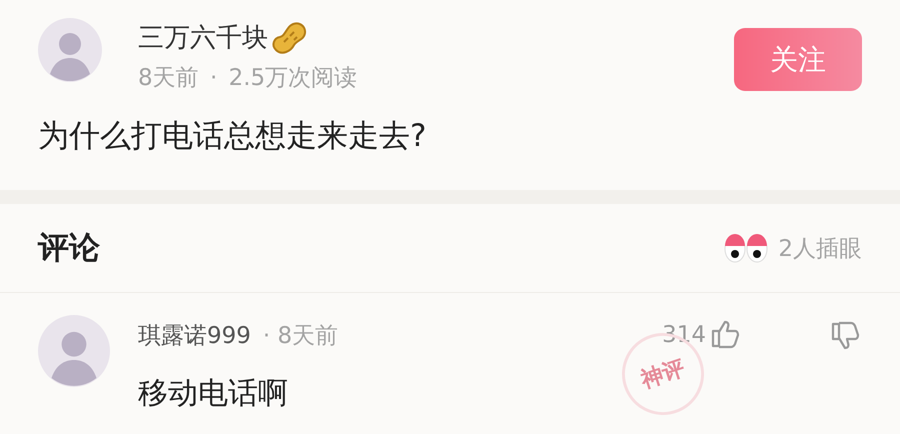  What do you see at coordinates (301, 336) in the screenshot?
I see `comment-time: · 8天前` at bounding box center [301, 336].